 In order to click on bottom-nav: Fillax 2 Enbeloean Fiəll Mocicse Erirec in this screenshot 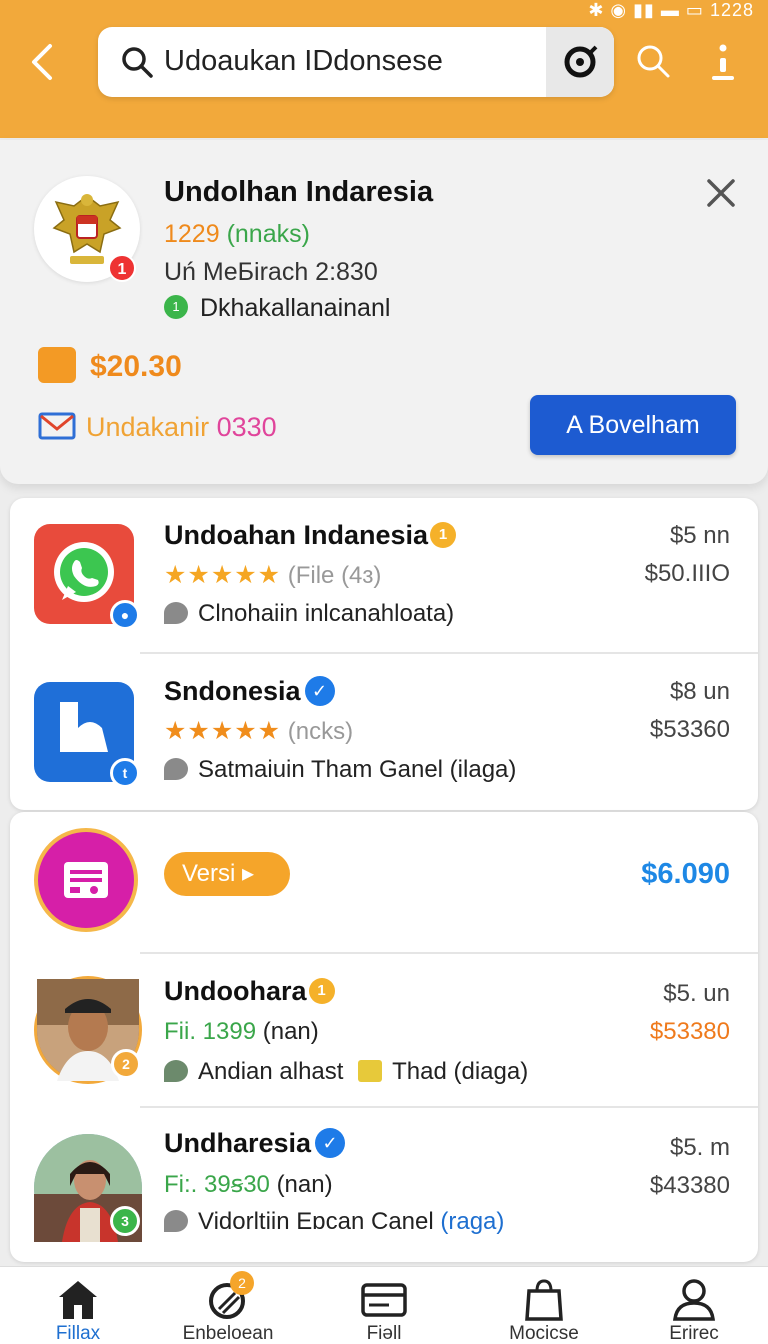, I will do `click(384, 1305)`.